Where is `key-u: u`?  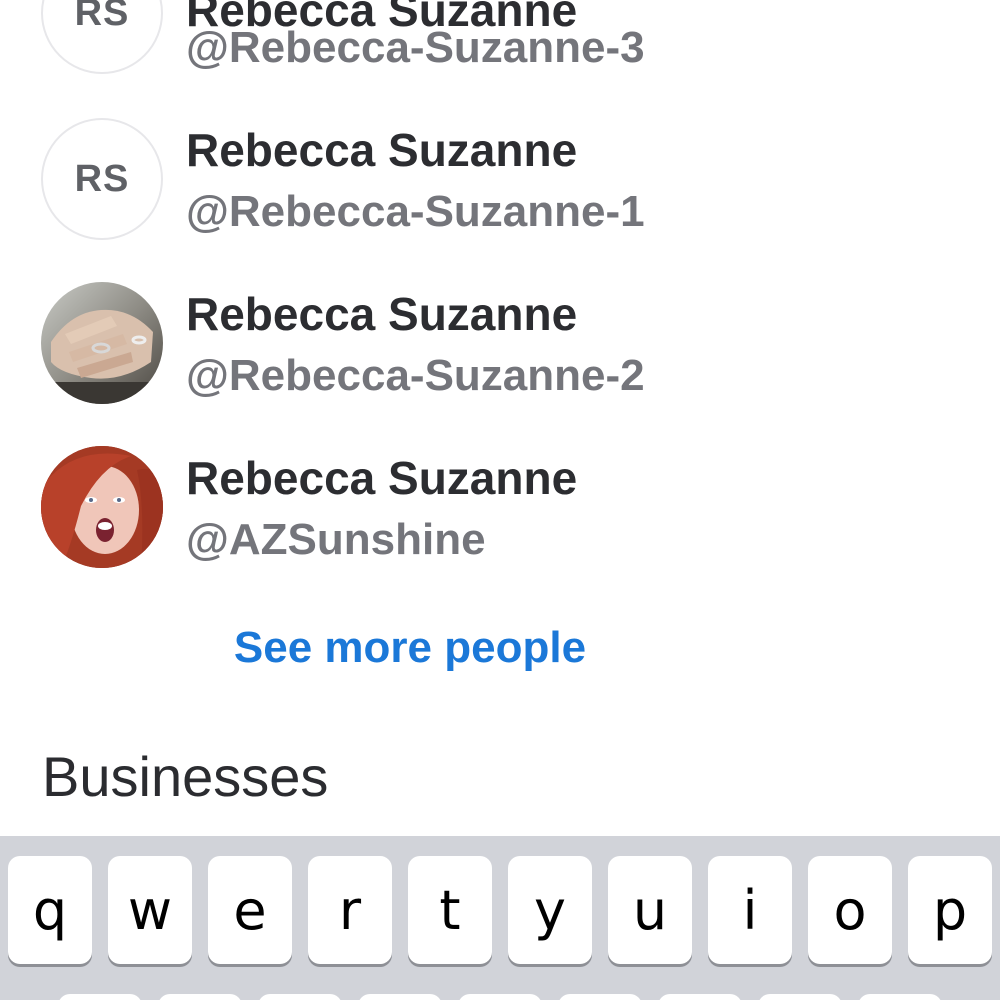 key-u: u is located at coordinates (650, 910).